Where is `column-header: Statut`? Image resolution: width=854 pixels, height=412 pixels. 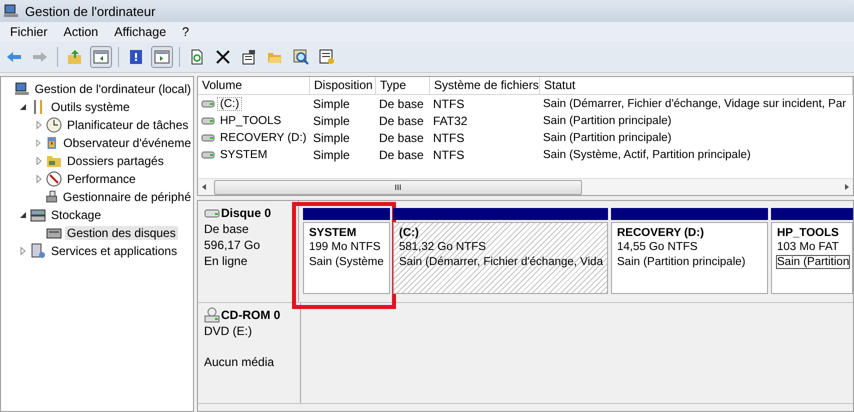
column-header: Statut is located at coordinates (696, 85).